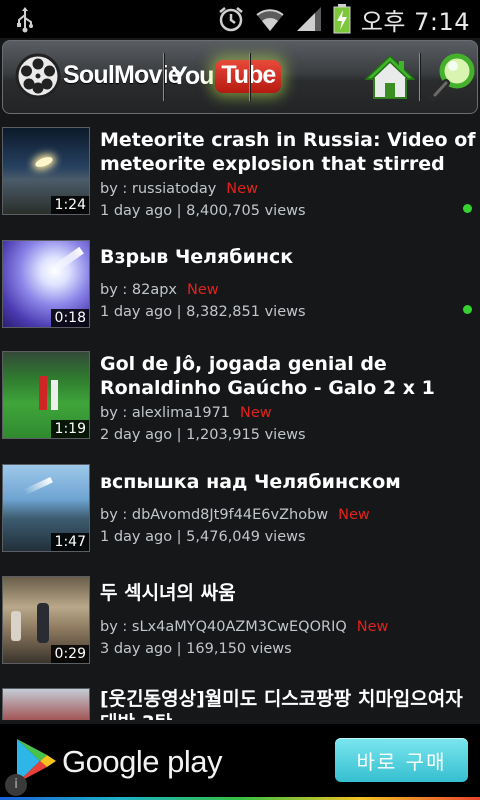 This screenshot has height=800, width=480. Describe the element at coordinates (308, 19) in the screenshot. I see `signal-icon` at that location.